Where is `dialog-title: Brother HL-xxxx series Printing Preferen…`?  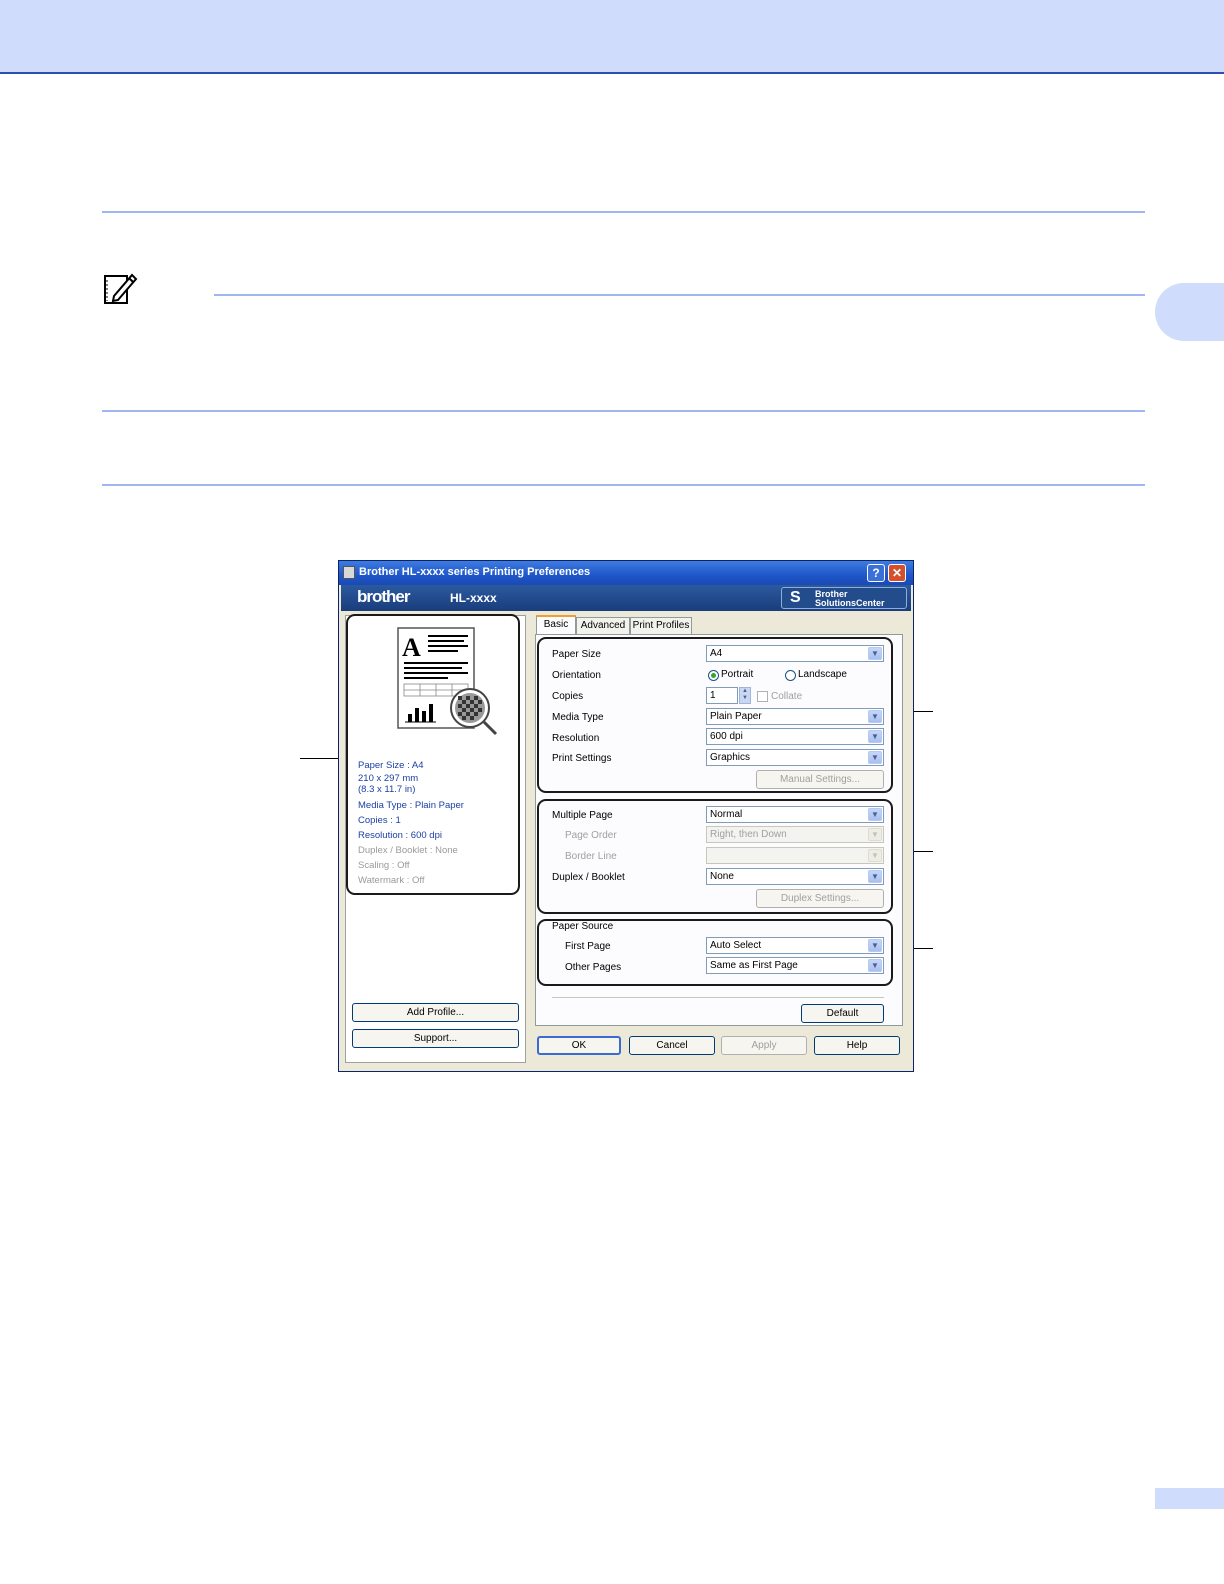
dialog-title: Brother HL-xxxx series Printing Preferen… is located at coordinates (475, 572).